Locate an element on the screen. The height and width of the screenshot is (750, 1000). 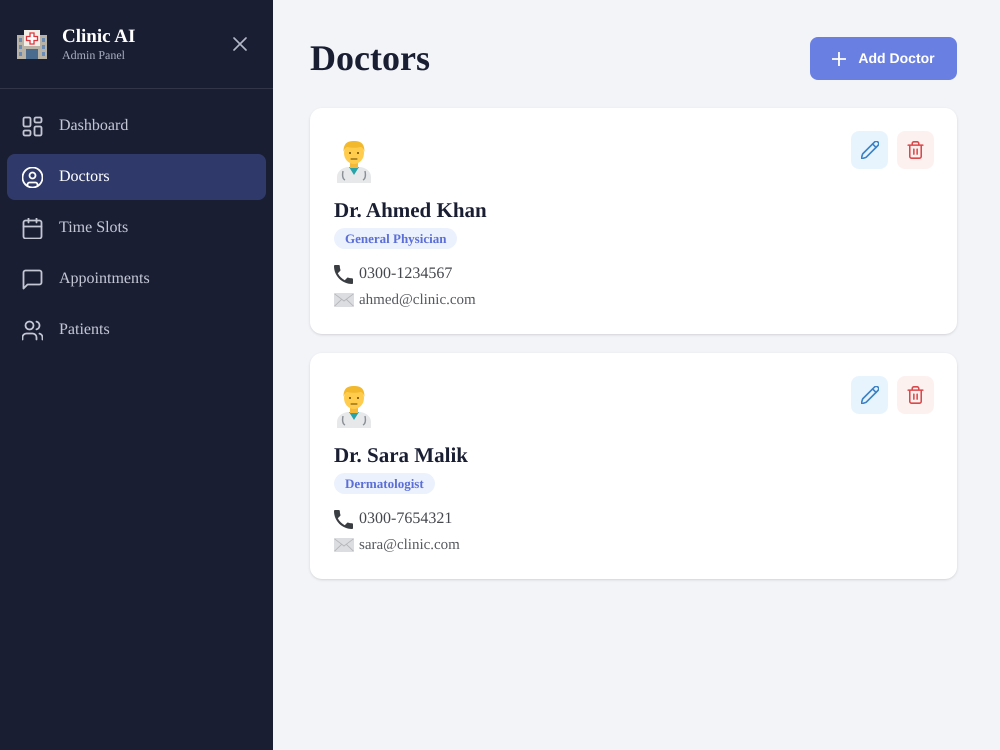
calendar-icon is located at coordinates (32, 228).